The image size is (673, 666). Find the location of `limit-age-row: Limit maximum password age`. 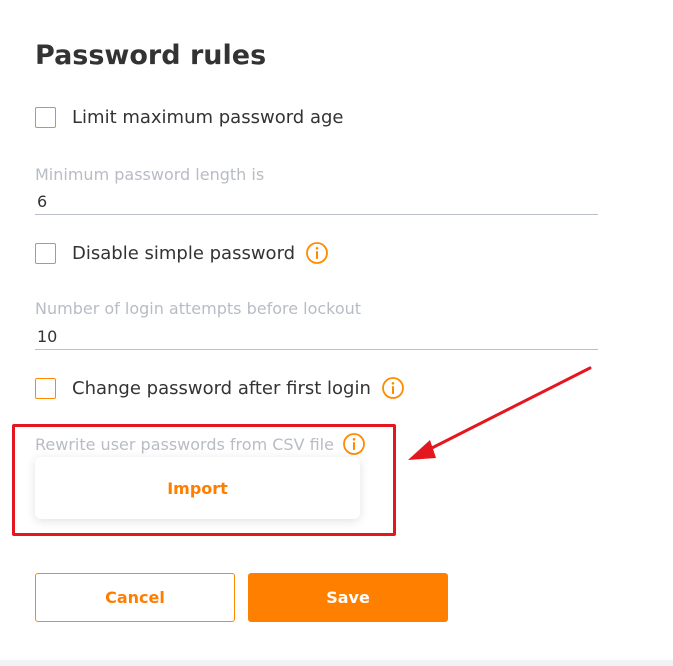

limit-age-row: Limit maximum password age is located at coordinates (189, 117).